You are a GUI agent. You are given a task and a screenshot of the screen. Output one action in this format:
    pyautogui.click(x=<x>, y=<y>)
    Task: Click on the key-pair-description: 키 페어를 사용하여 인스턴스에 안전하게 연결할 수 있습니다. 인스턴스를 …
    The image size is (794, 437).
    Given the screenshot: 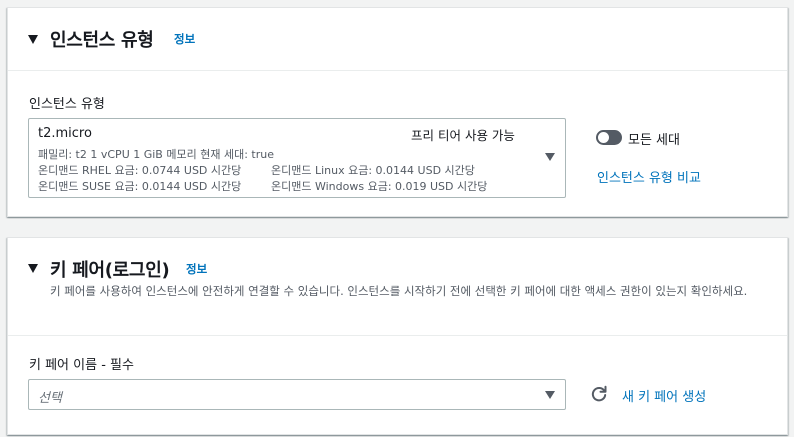 What is the action you would take?
    pyautogui.click(x=399, y=291)
    